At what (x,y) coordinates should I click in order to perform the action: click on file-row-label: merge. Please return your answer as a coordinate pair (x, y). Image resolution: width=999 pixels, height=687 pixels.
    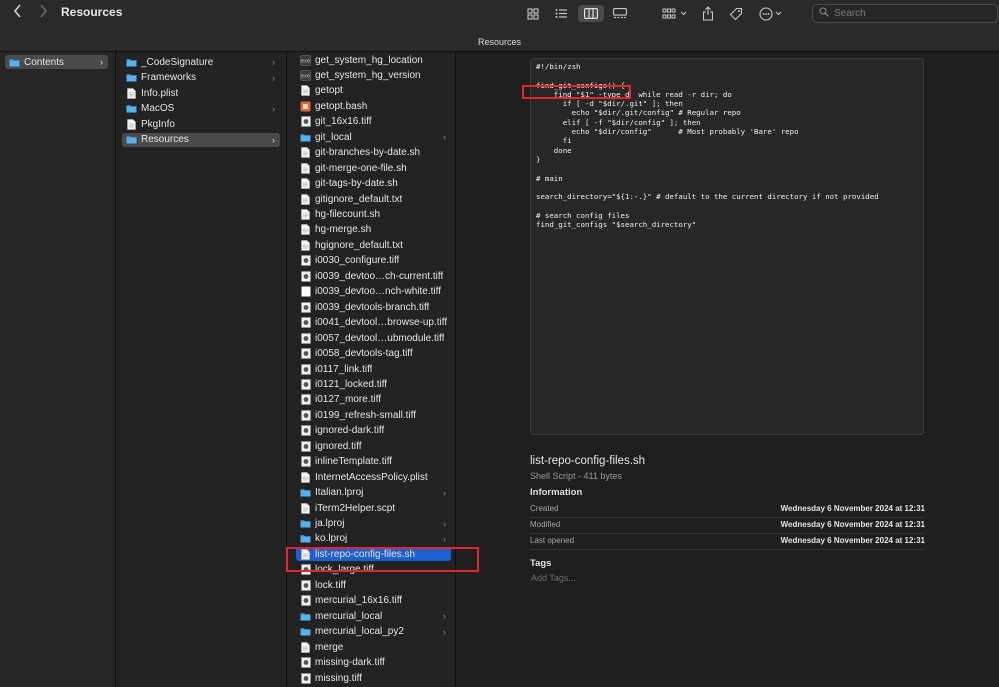
    Looking at the image, I should click on (329, 647).